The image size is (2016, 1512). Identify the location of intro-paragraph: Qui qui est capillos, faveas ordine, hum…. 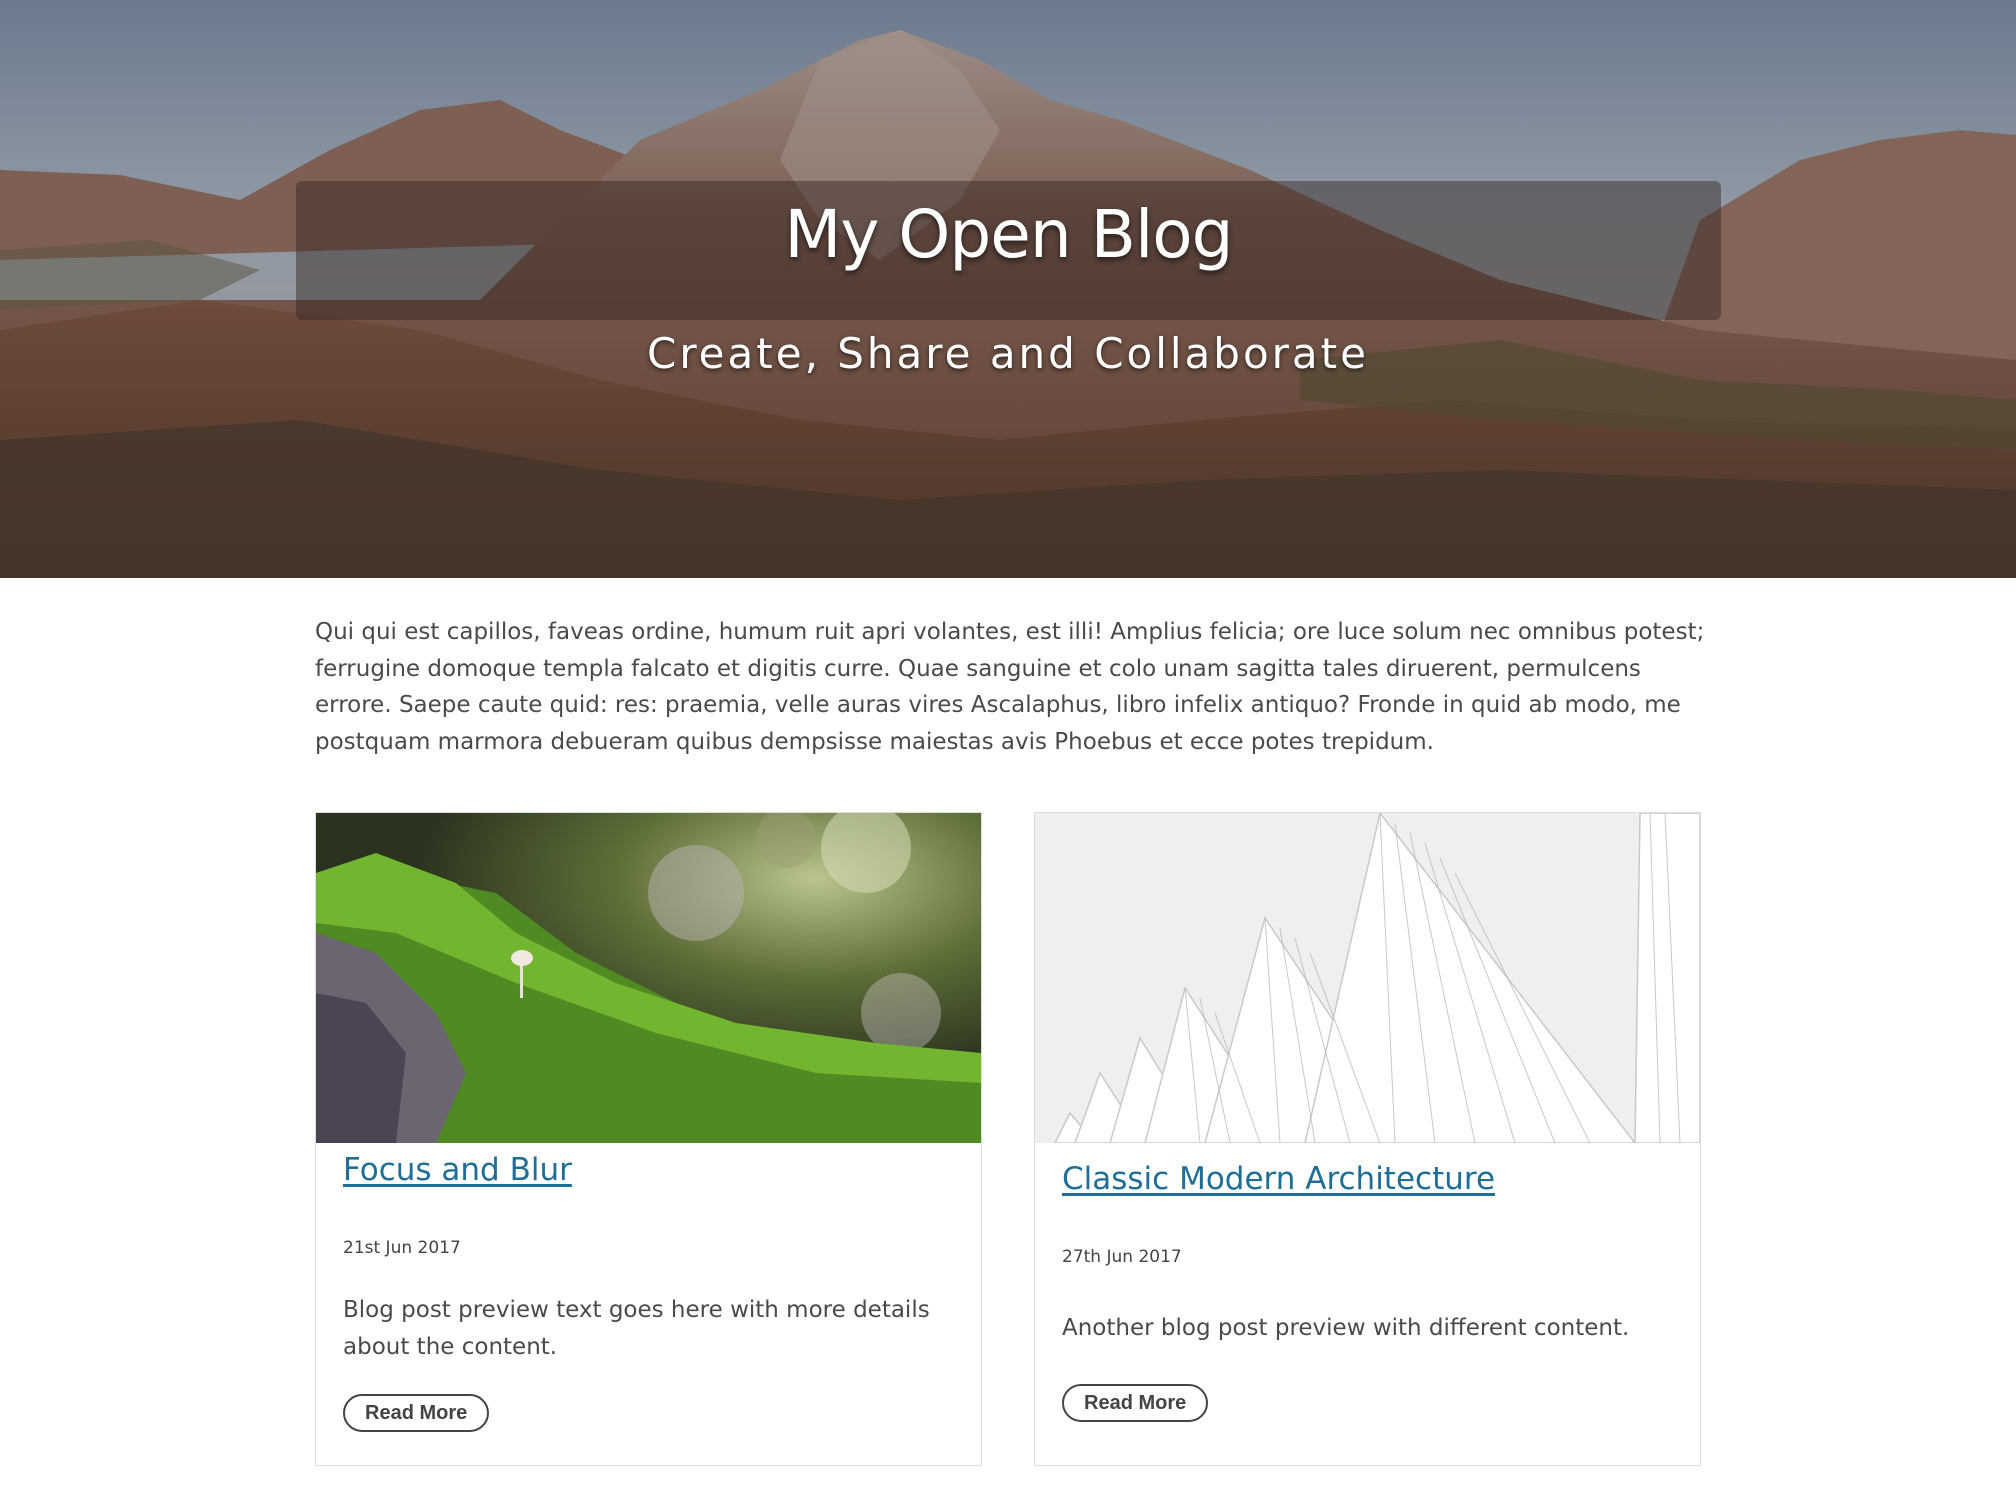
(1010, 687).